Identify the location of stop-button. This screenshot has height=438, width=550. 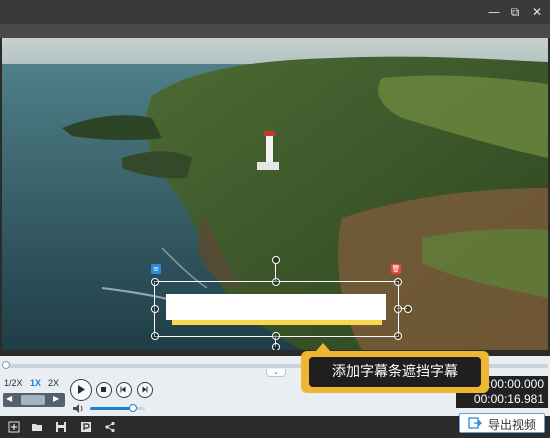
(104, 390).